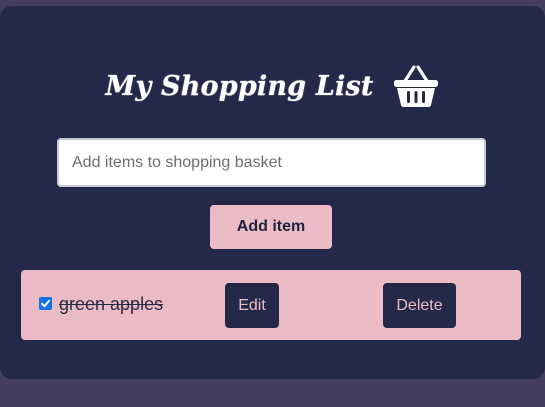 The image size is (545, 407). I want to click on item-label: green apples, so click(111, 304).